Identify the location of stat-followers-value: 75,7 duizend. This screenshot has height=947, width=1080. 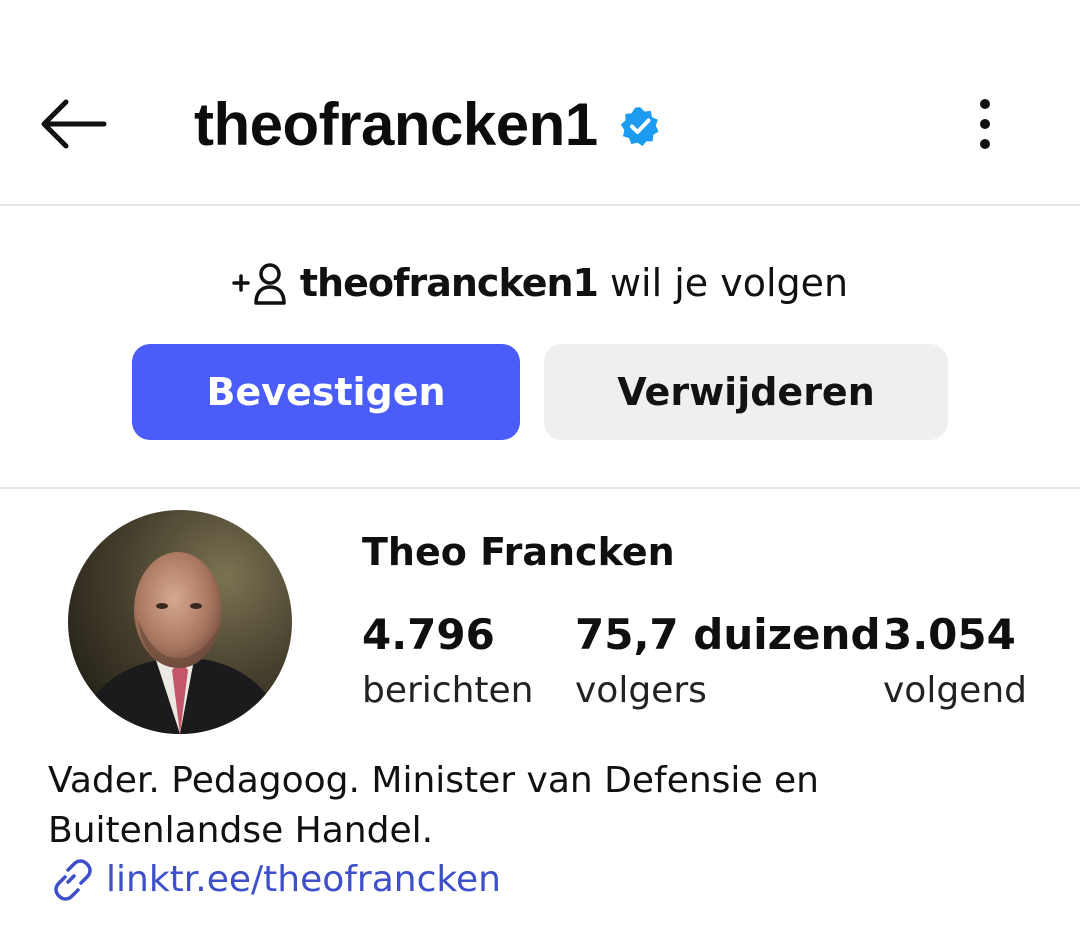
(728, 634).